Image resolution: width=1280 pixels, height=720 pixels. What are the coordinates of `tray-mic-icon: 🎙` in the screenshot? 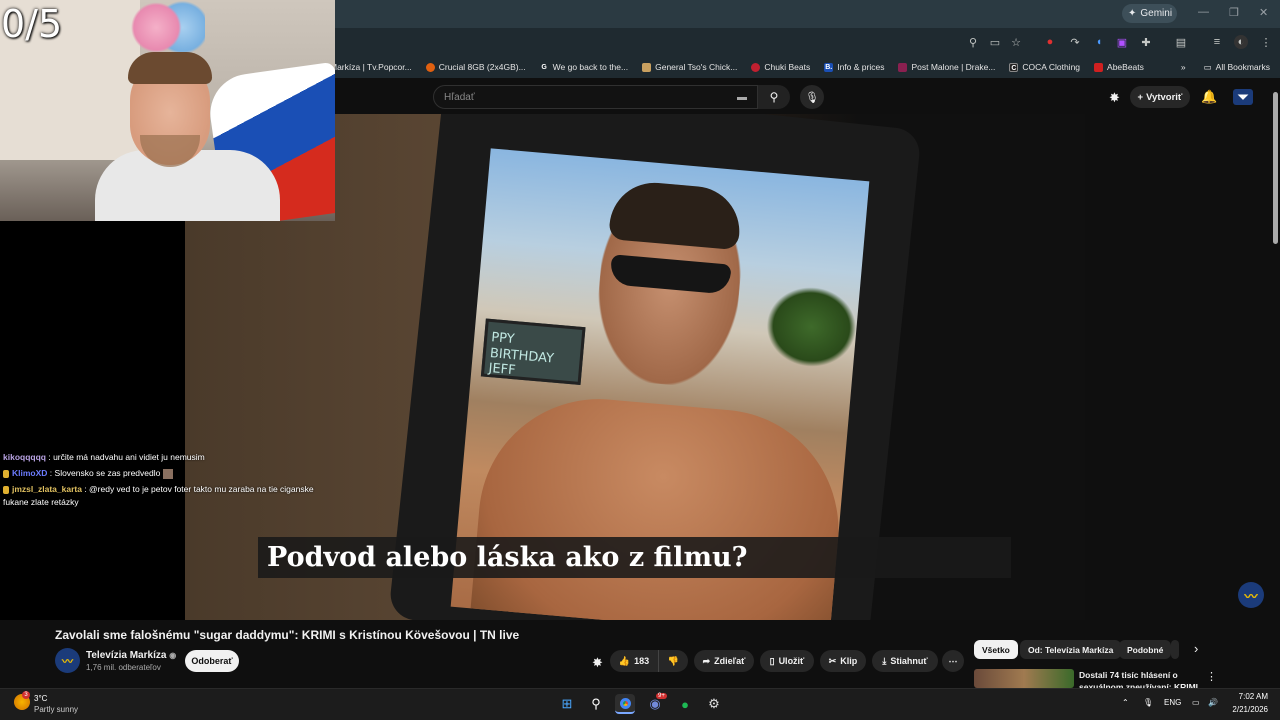 It's located at (1148, 702).